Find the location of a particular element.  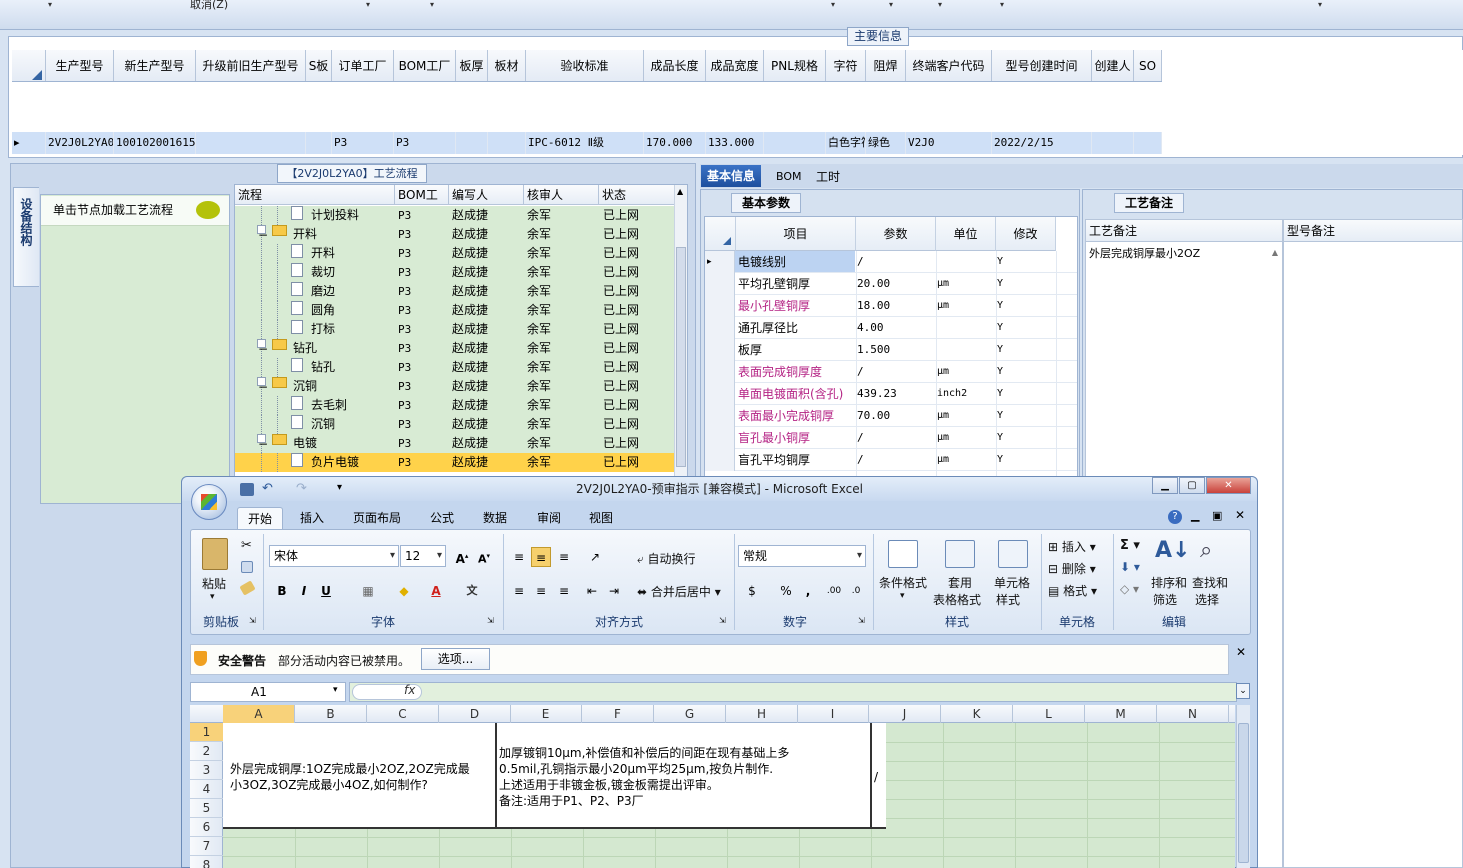

ribbon-restore-icon: ▣ is located at coordinates (1217, 515).